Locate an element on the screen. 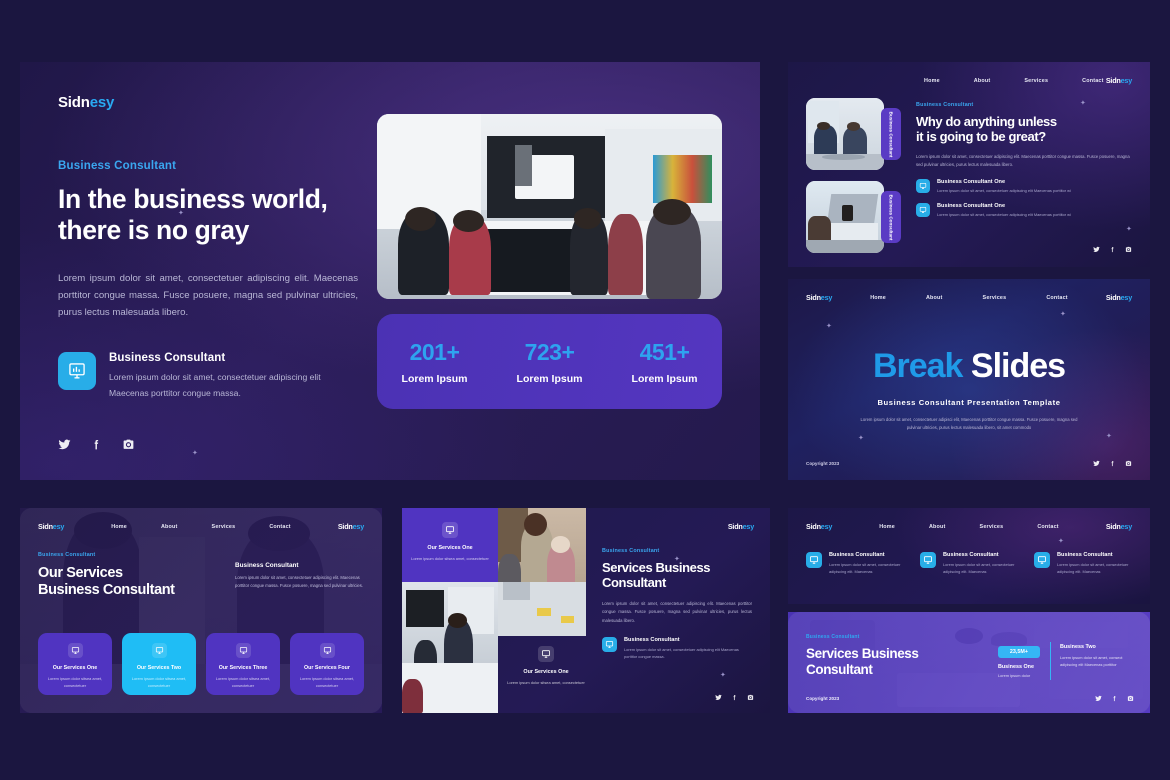 Image resolution: width=1170 pixels, height=780 pixels. why-photo-handshake is located at coordinates (845, 134).